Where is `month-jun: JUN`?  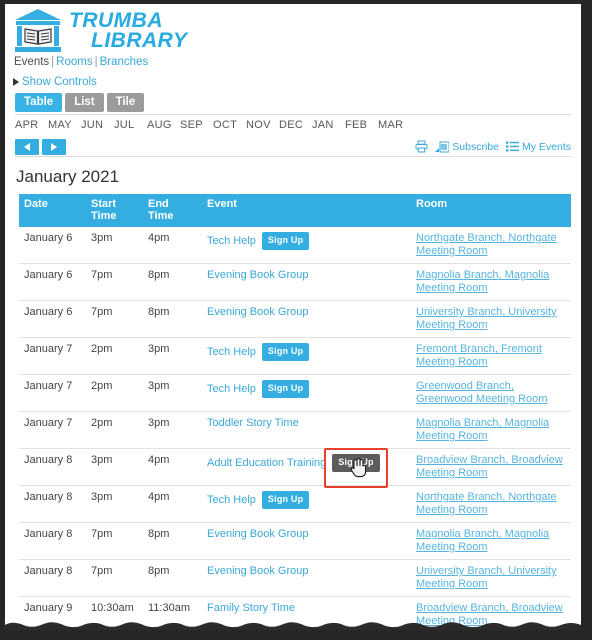
month-jun: JUN is located at coordinates (97, 125).